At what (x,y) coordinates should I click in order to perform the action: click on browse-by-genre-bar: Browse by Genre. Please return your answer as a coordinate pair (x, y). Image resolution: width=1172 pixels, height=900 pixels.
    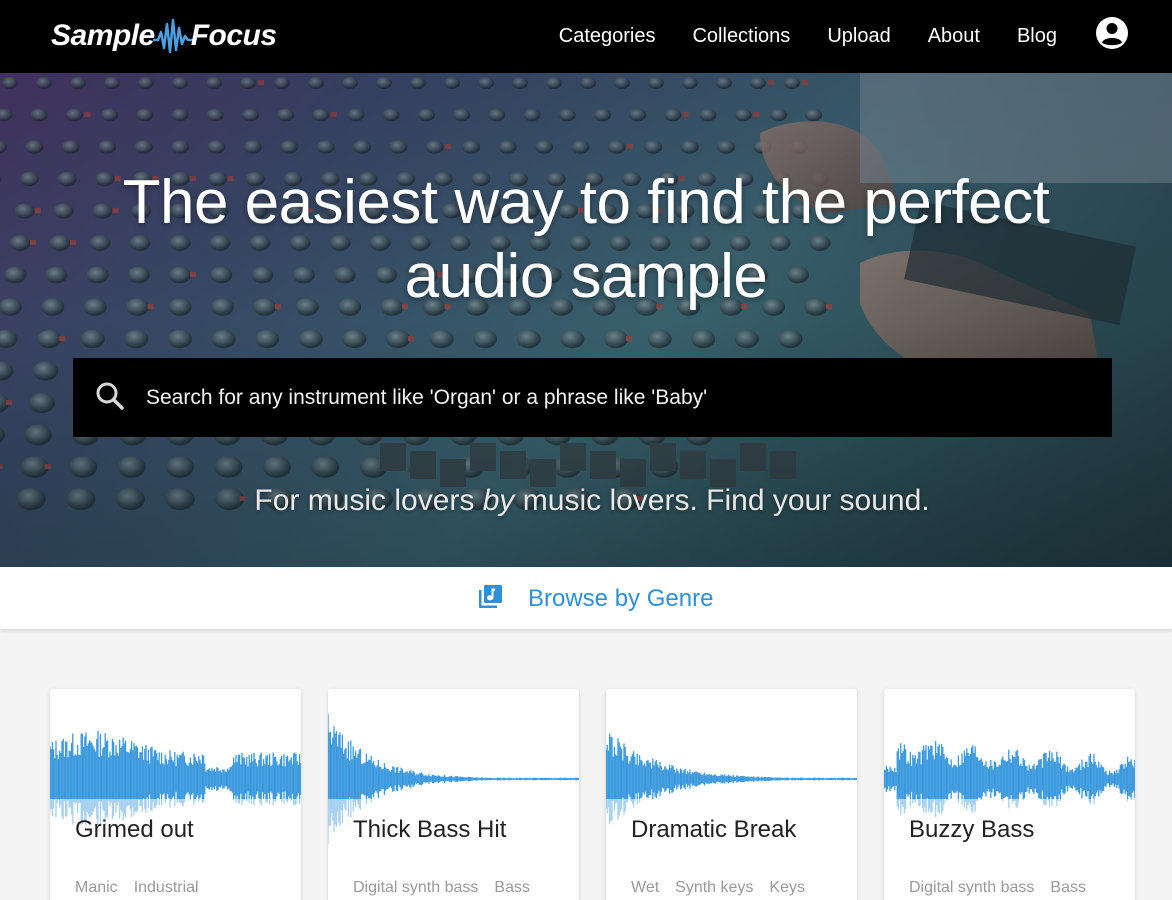
    Looking at the image, I should click on (586, 598).